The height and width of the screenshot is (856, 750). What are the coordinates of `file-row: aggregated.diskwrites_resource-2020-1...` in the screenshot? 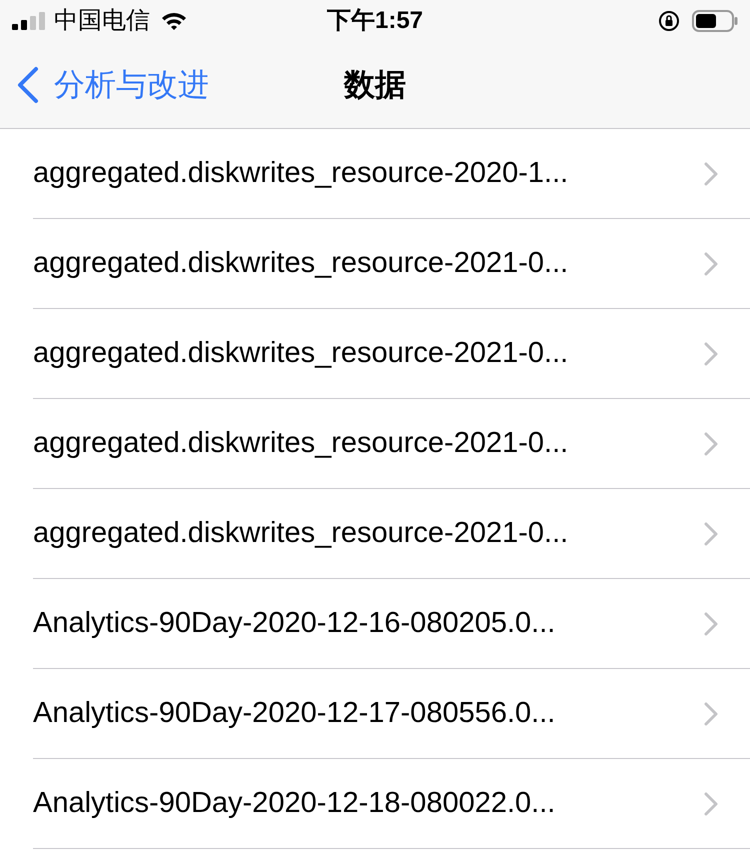 It's located at (391, 174).